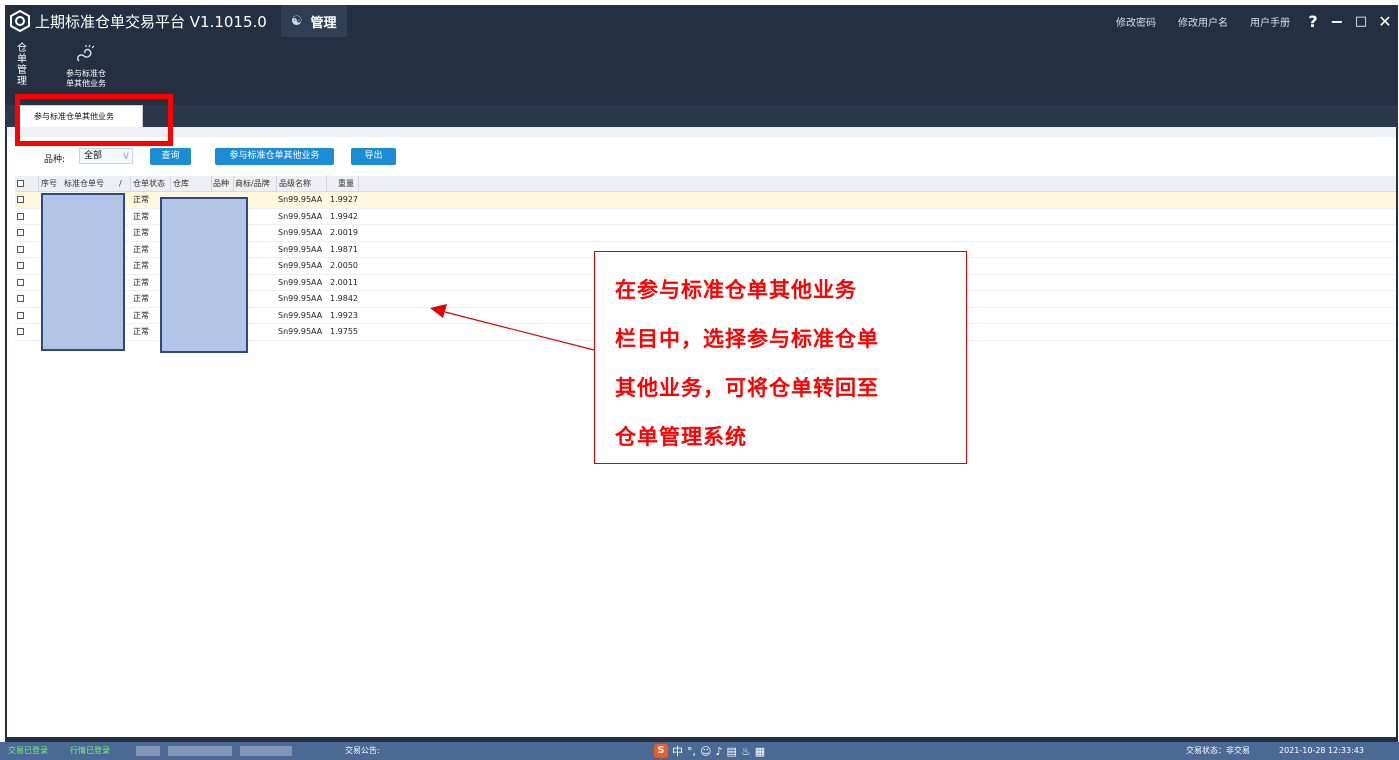 This screenshot has height=760, width=1399. What do you see at coordinates (1270, 21) in the screenshot?
I see `user-manual-link: 用户手册` at bounding box center [1270, 21].